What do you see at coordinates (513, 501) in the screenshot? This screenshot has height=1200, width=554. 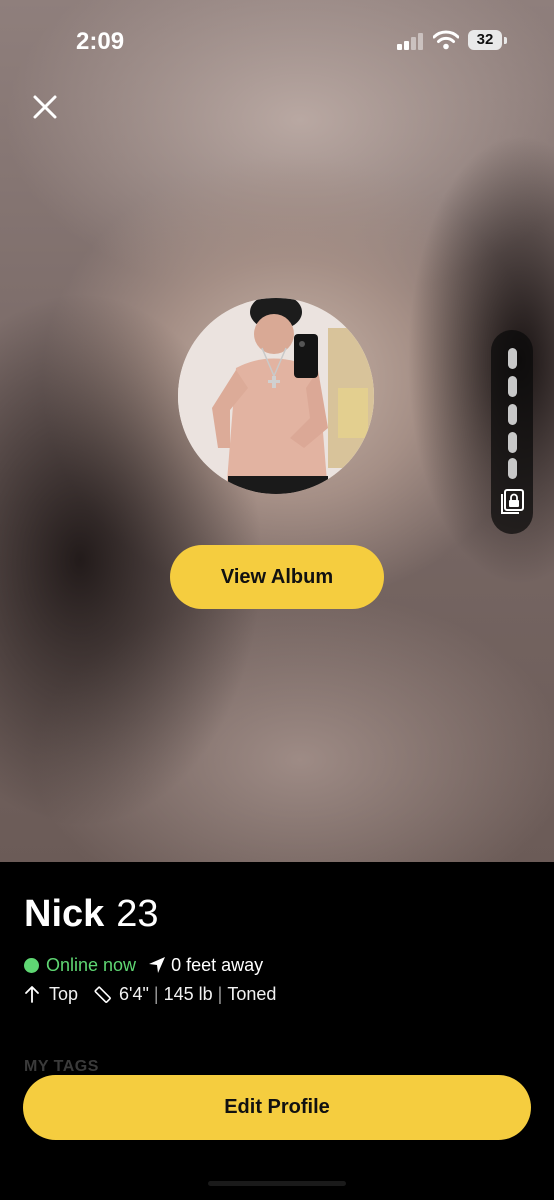 I see `locked-album-icon` at bounding box center [513, 501].